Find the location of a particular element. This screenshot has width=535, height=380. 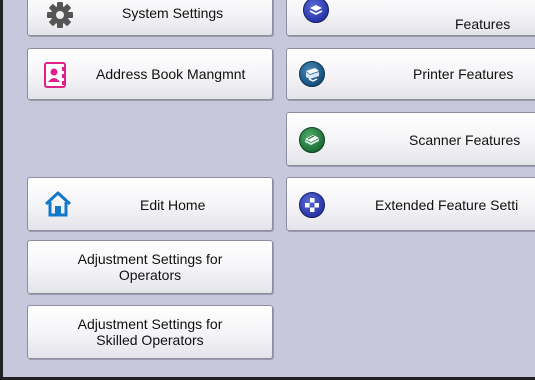

adjustment-settings-operators-label: Adjustment Settings for Operators is located at coordinates (150, 267).